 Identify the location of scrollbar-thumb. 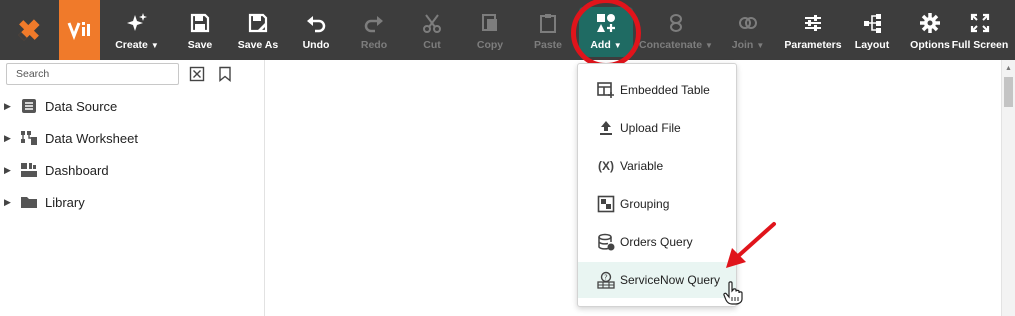
(1008, 92).